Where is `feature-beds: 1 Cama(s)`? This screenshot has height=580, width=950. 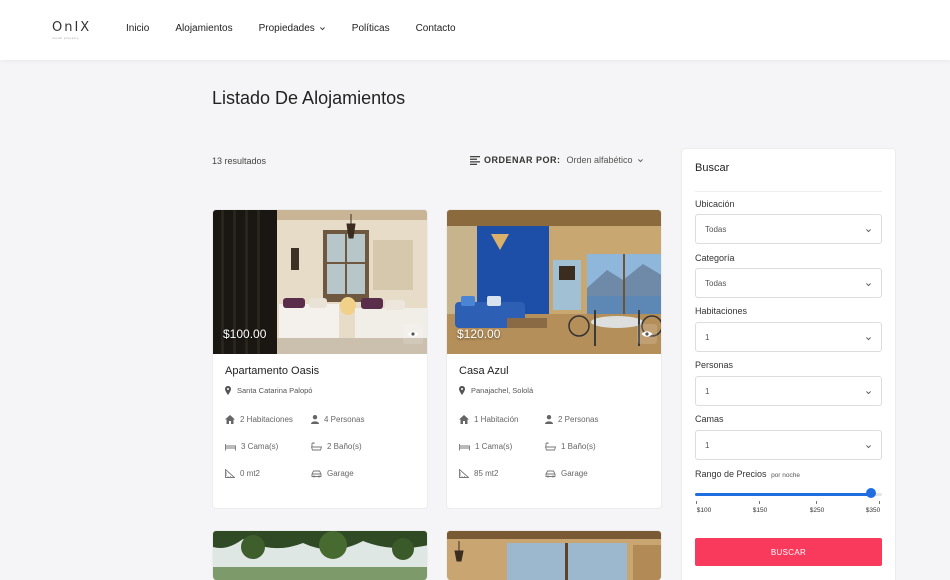
feature-beds: 1 Cama(s) is located at coordinates (485, 446).